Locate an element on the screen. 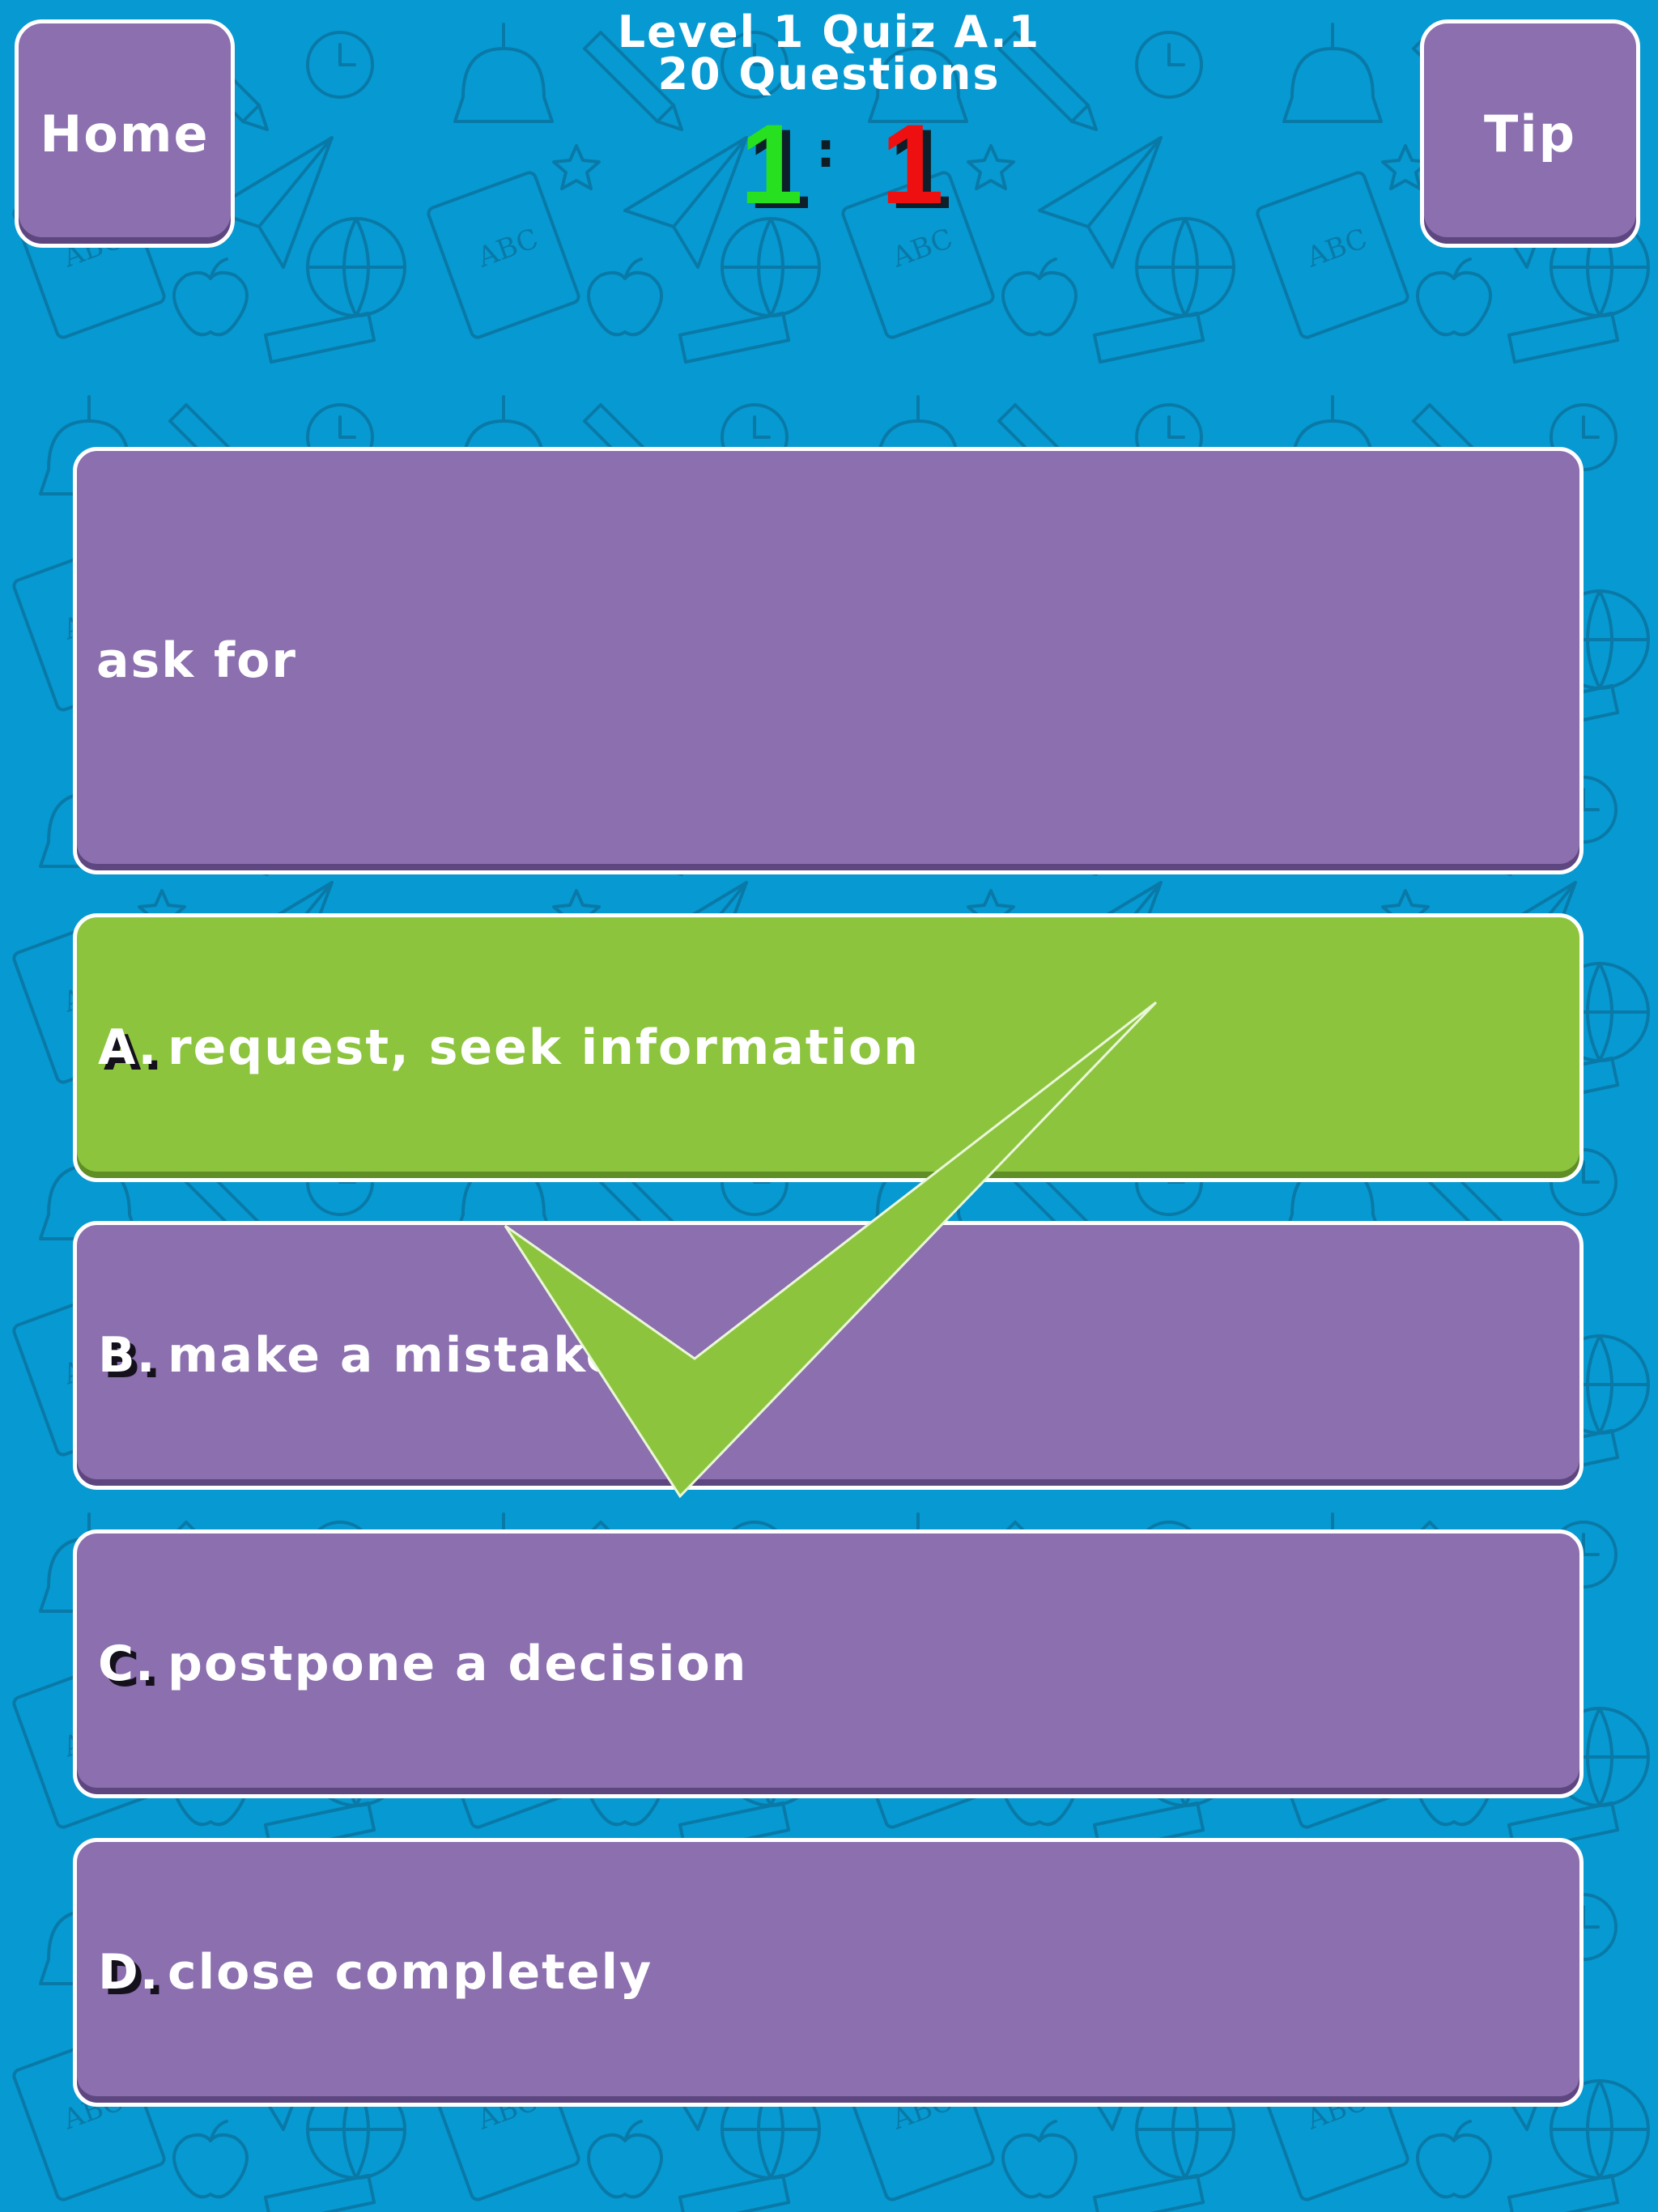 This screenshot has height=2212, width=1658. wrong-score: 1 is located at coordinates (912, 164).